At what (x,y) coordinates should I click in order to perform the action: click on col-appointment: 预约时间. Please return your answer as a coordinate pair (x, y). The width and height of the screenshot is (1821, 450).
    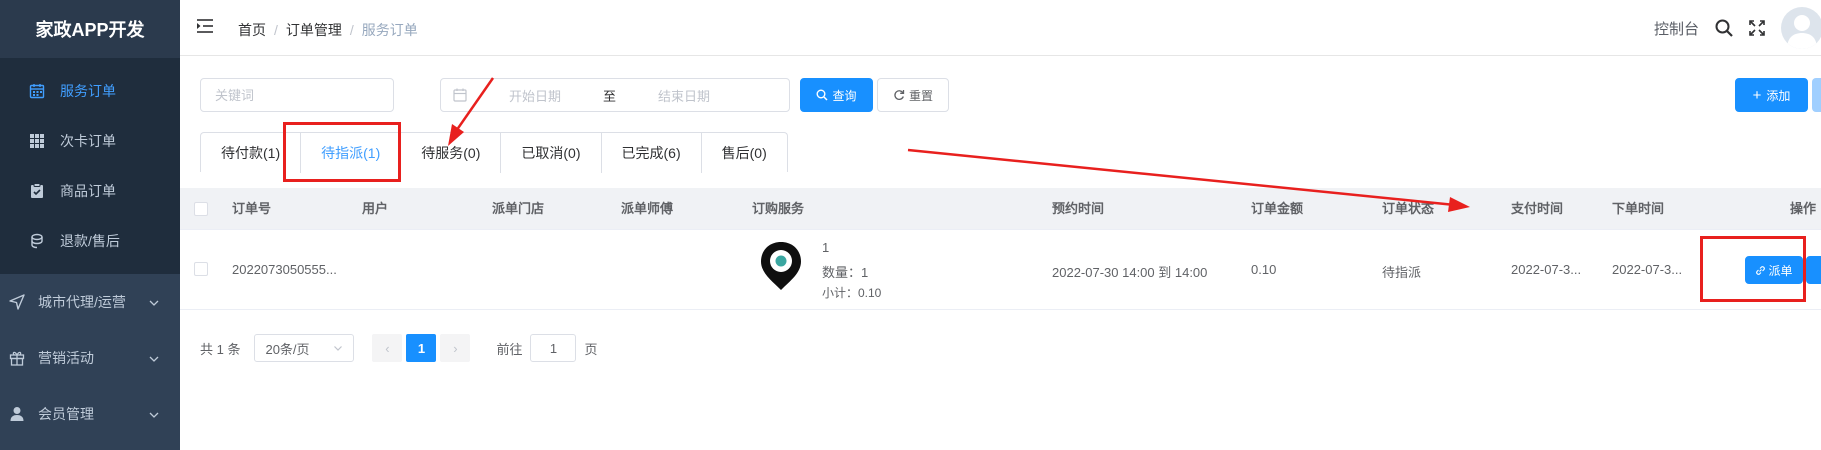
    Looking at the image, I should click on (1078, 208).